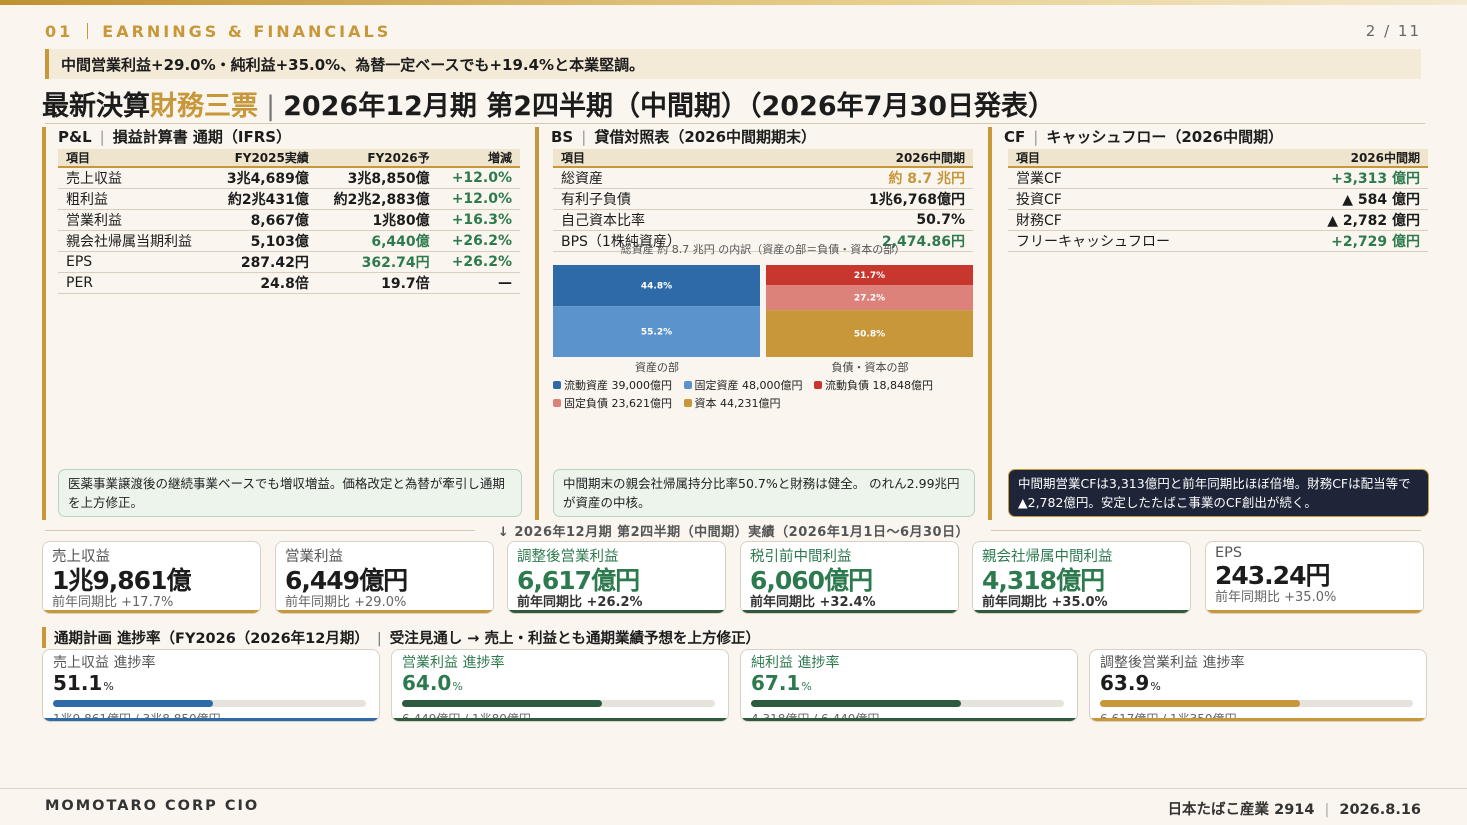  I want to click on table-row: 自己資本比率 50.7%, so click(763, 220).